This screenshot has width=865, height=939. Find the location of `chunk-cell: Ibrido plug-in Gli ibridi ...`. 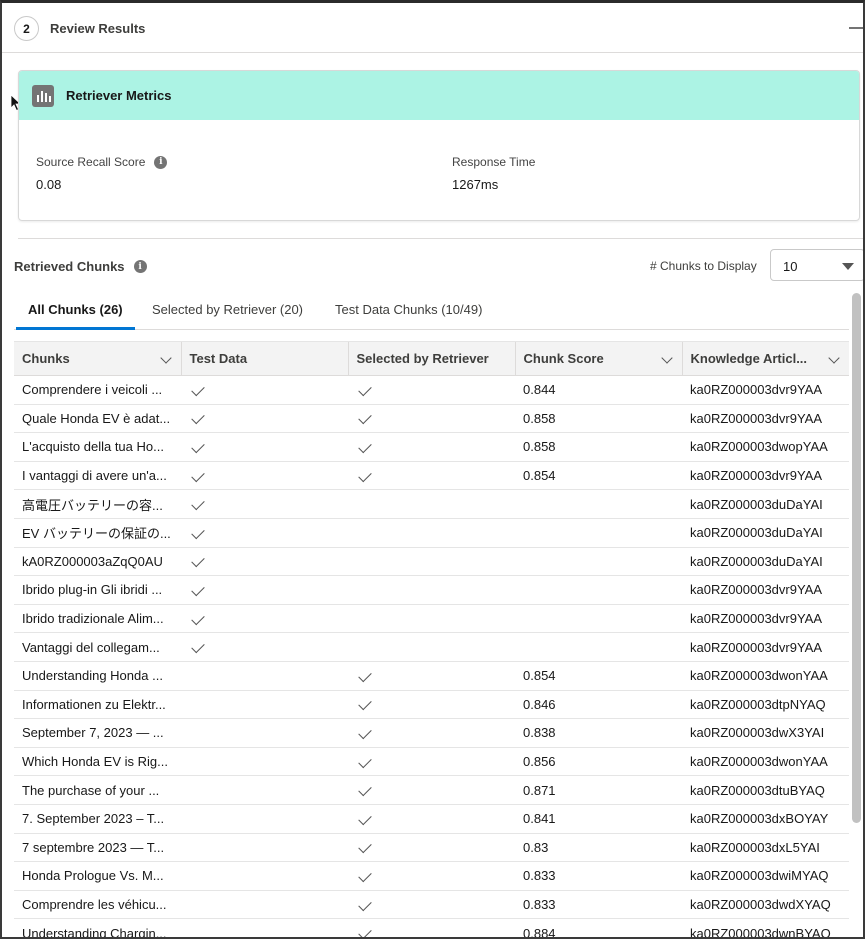

chunk-cell: Ibrido plug-in Gli ibridi ... is located at coordinates (97, 590).